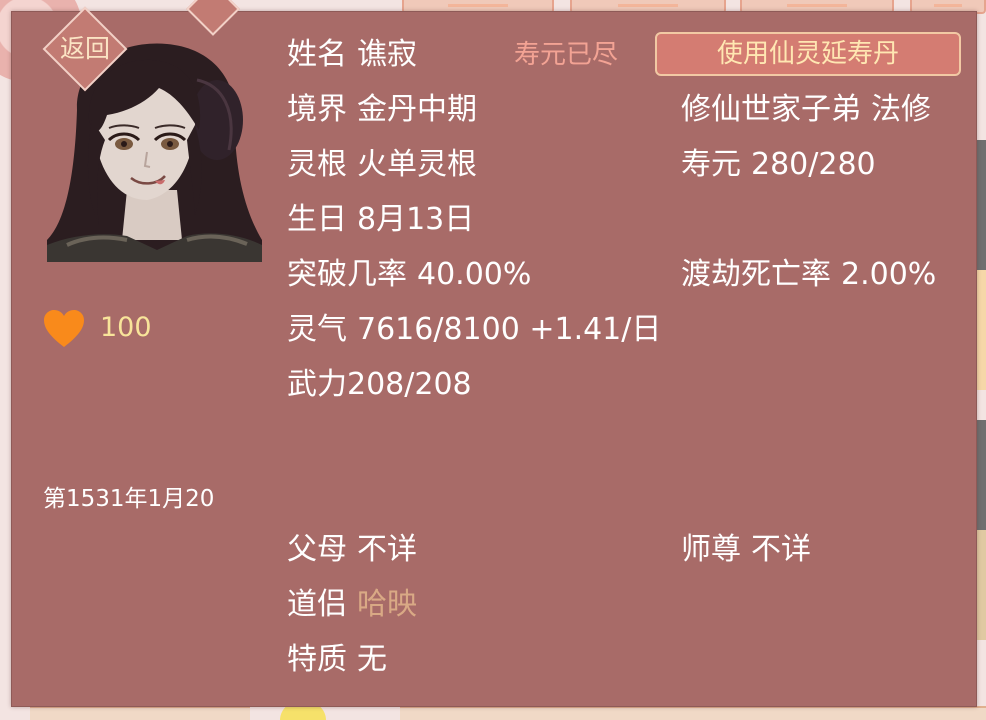 The height and width of the screenshot is (720, 986). What do you see at coordinates (347, 274) in the screenshot?
I see `breakthrough-label: 突破几率` at bounding box center [347, 274].